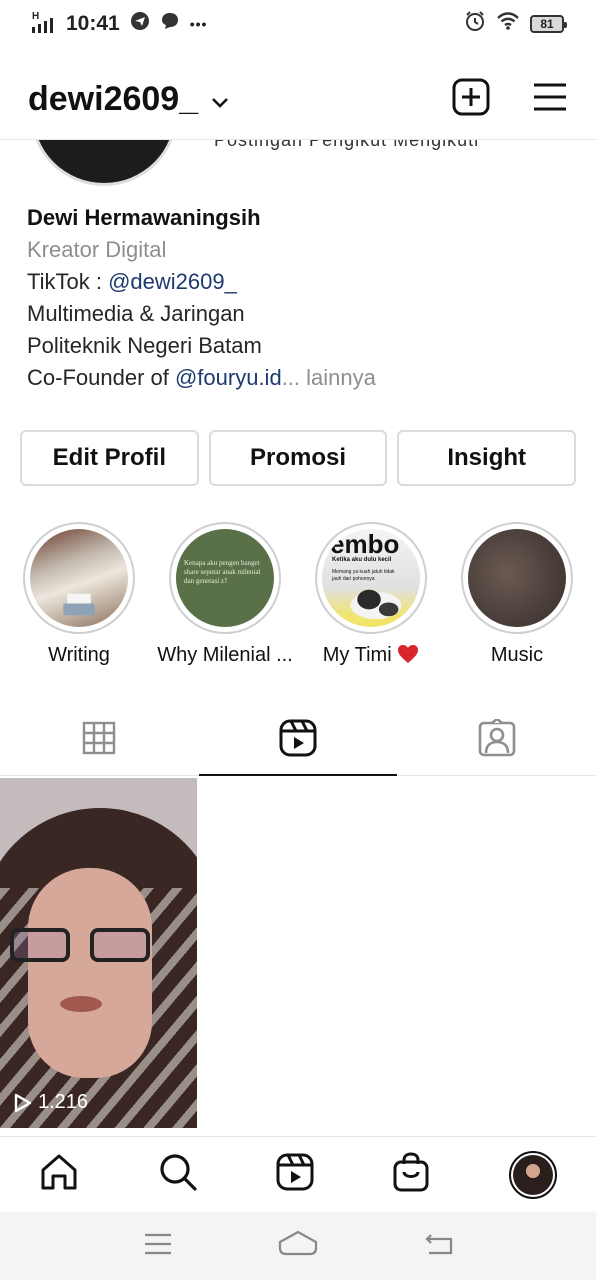 This screenshot has height=1280, width=596. Describe the element at coordinates (97, 249) in the screenshot. I see `profile-category: Kreator Digital` at that location.